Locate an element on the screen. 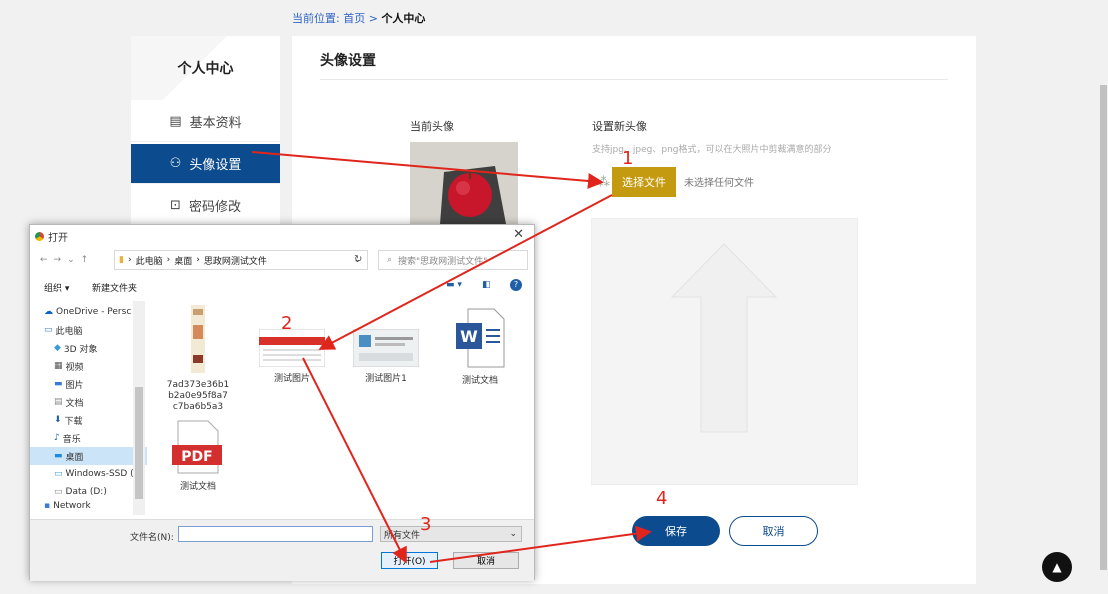 The height and width of the screenshot is (594, 1108). address-bar: ▮ › 此电脑 › 桌面 › 思政网测试文件 ⌄ is located at coordinates (241, 260).